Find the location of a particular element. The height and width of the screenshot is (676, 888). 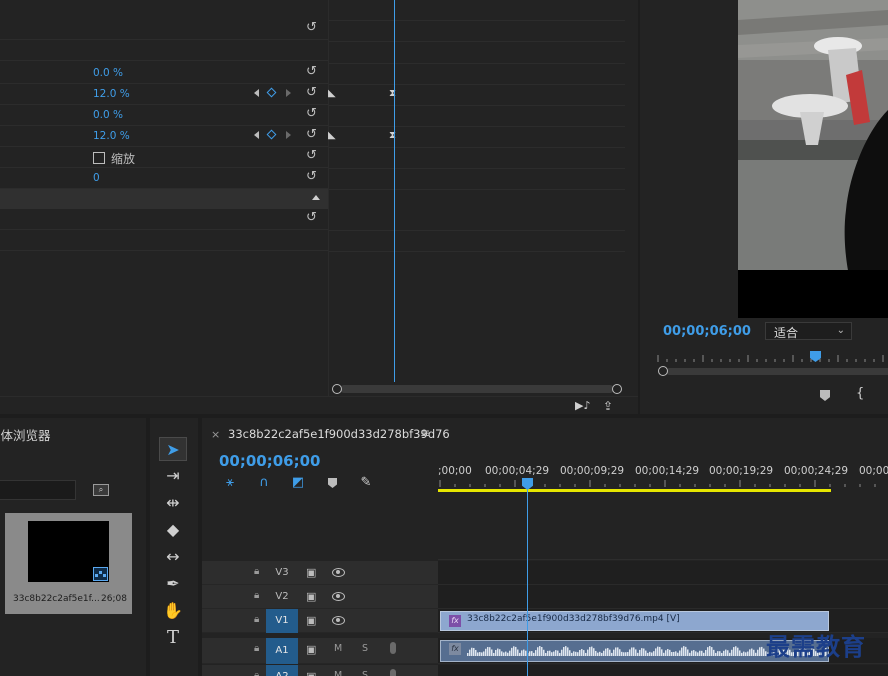

nest-sequence-icon: ⚹ is located at coordinates (230, 483).